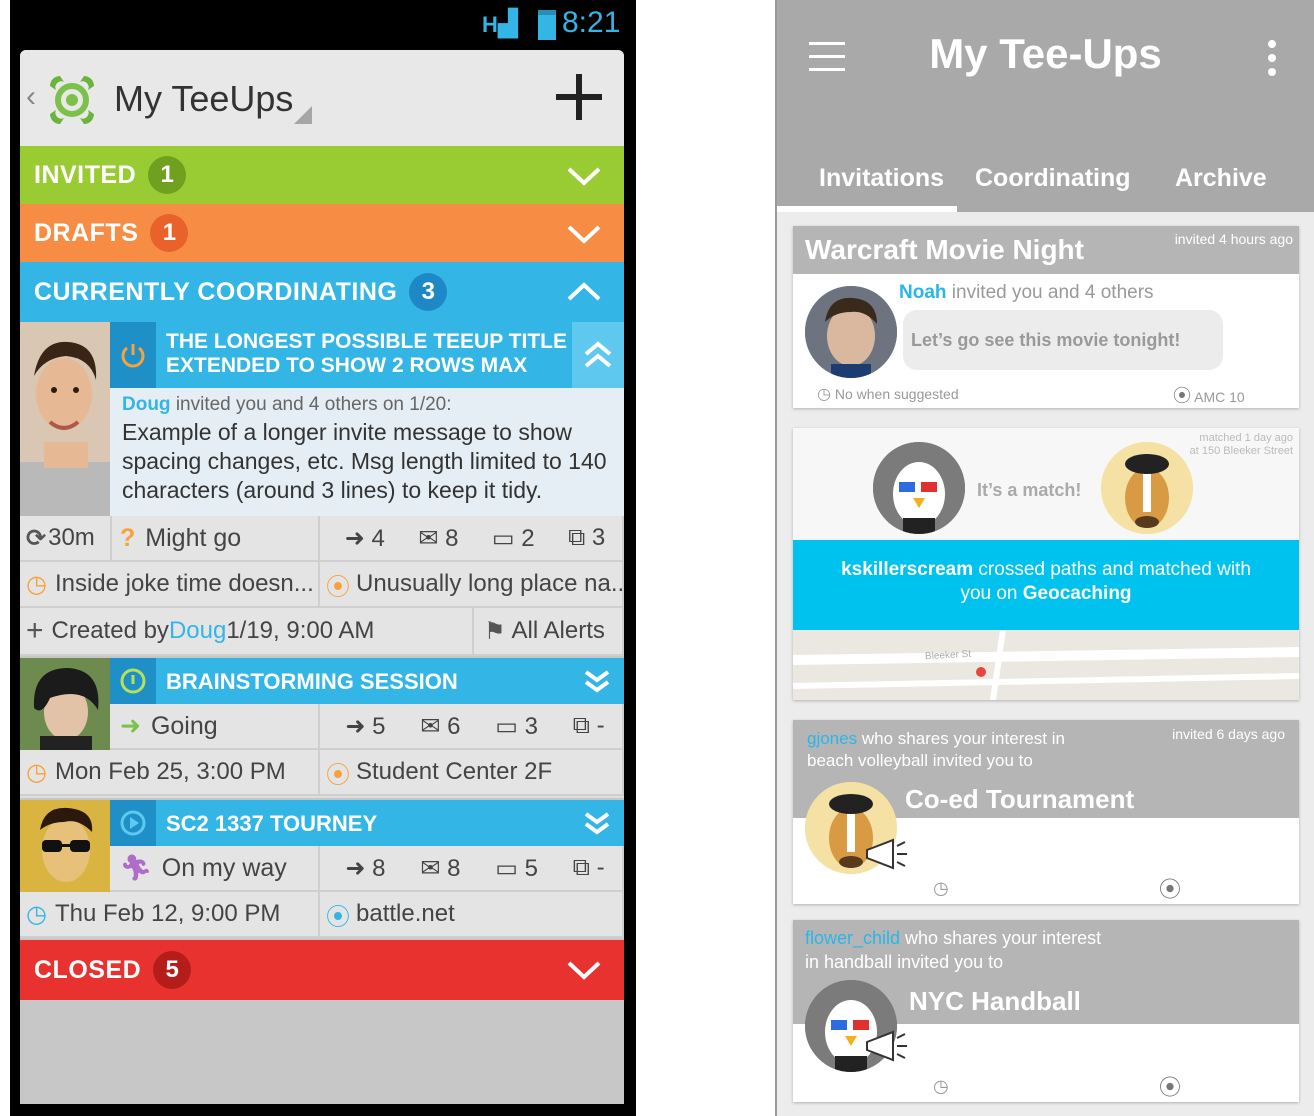 The image size is (1314, 1116). What do you see at coordinates (303, 115) in the screenshot?
I see `dropdown-triangle-icon` at bounding box center [303, 115].